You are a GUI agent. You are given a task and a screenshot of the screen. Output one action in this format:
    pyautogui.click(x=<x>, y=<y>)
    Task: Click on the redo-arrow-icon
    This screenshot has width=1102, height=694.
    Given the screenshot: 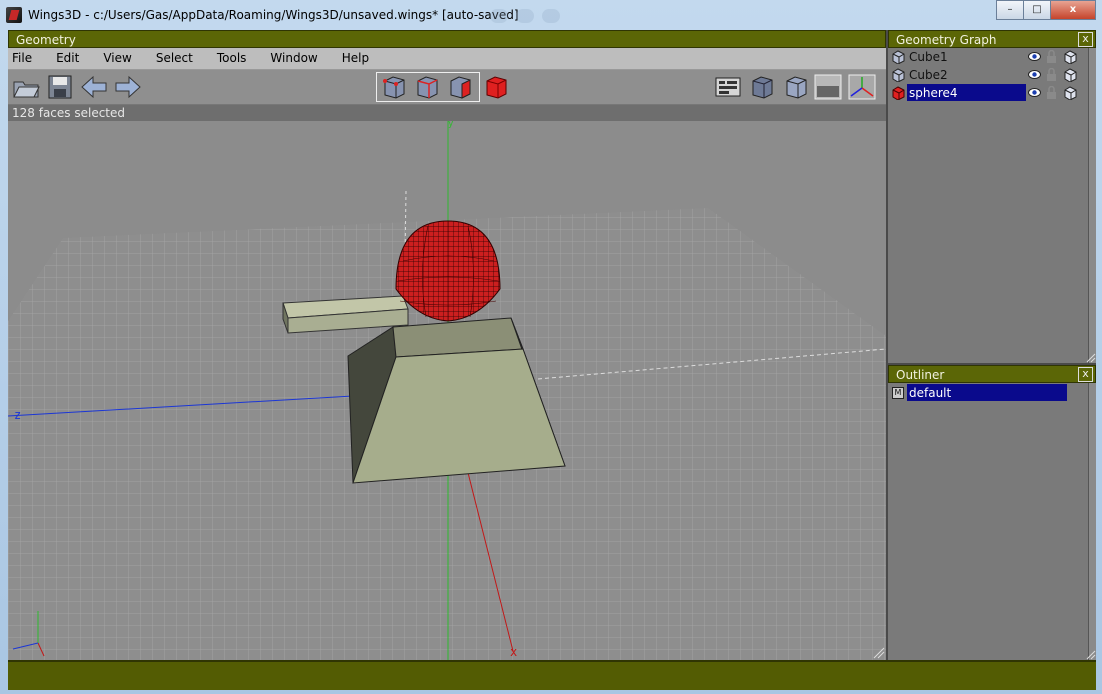 What is the action you would take?
    pyautogui.click(x=128, y=87)
    